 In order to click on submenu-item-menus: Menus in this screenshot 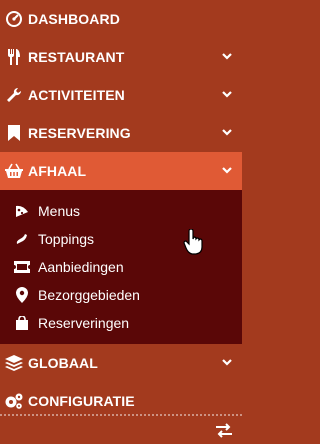, I will do `click(121, 211)`.